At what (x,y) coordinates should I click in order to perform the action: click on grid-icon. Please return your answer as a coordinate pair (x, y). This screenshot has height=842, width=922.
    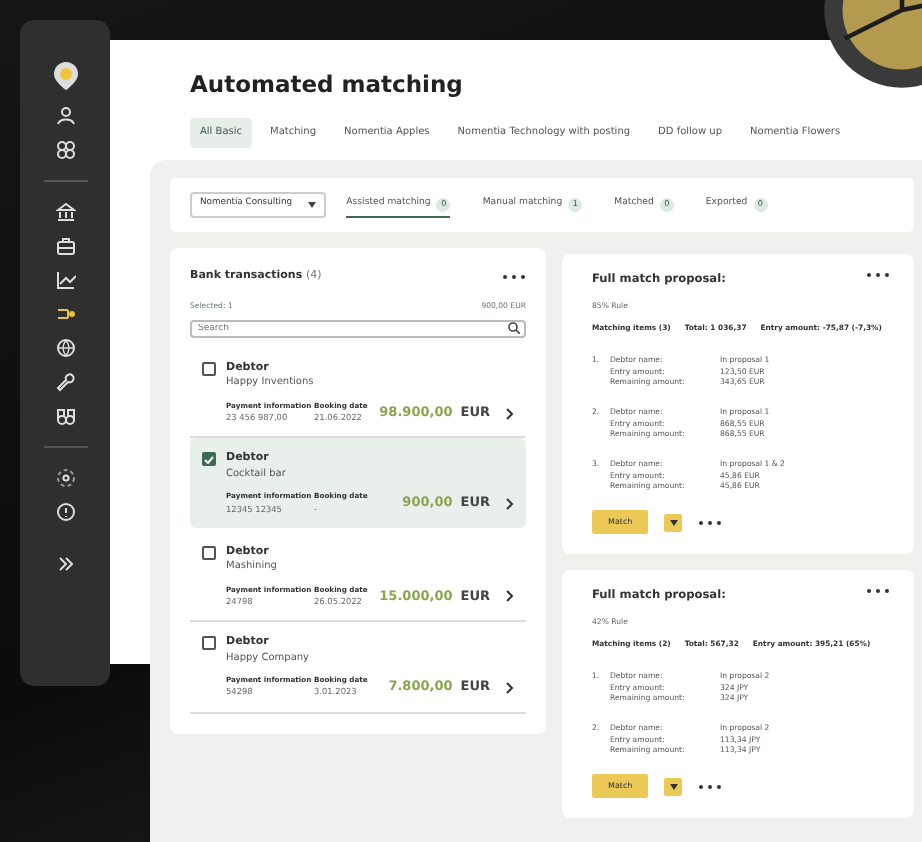
    Looking at the image, I should click on (65, 150).